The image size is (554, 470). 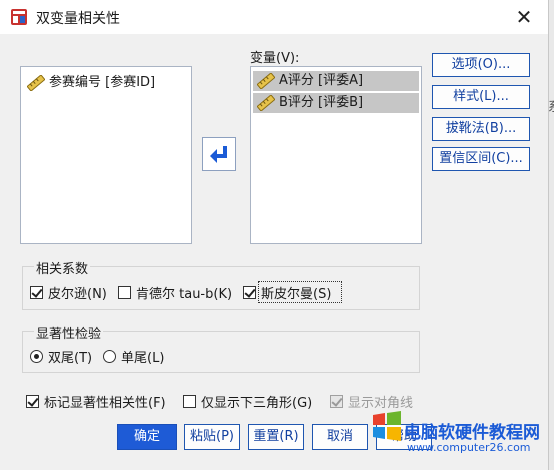 I want to click on one-tailed-label: 单尾(L), so click(x=143, y=358).